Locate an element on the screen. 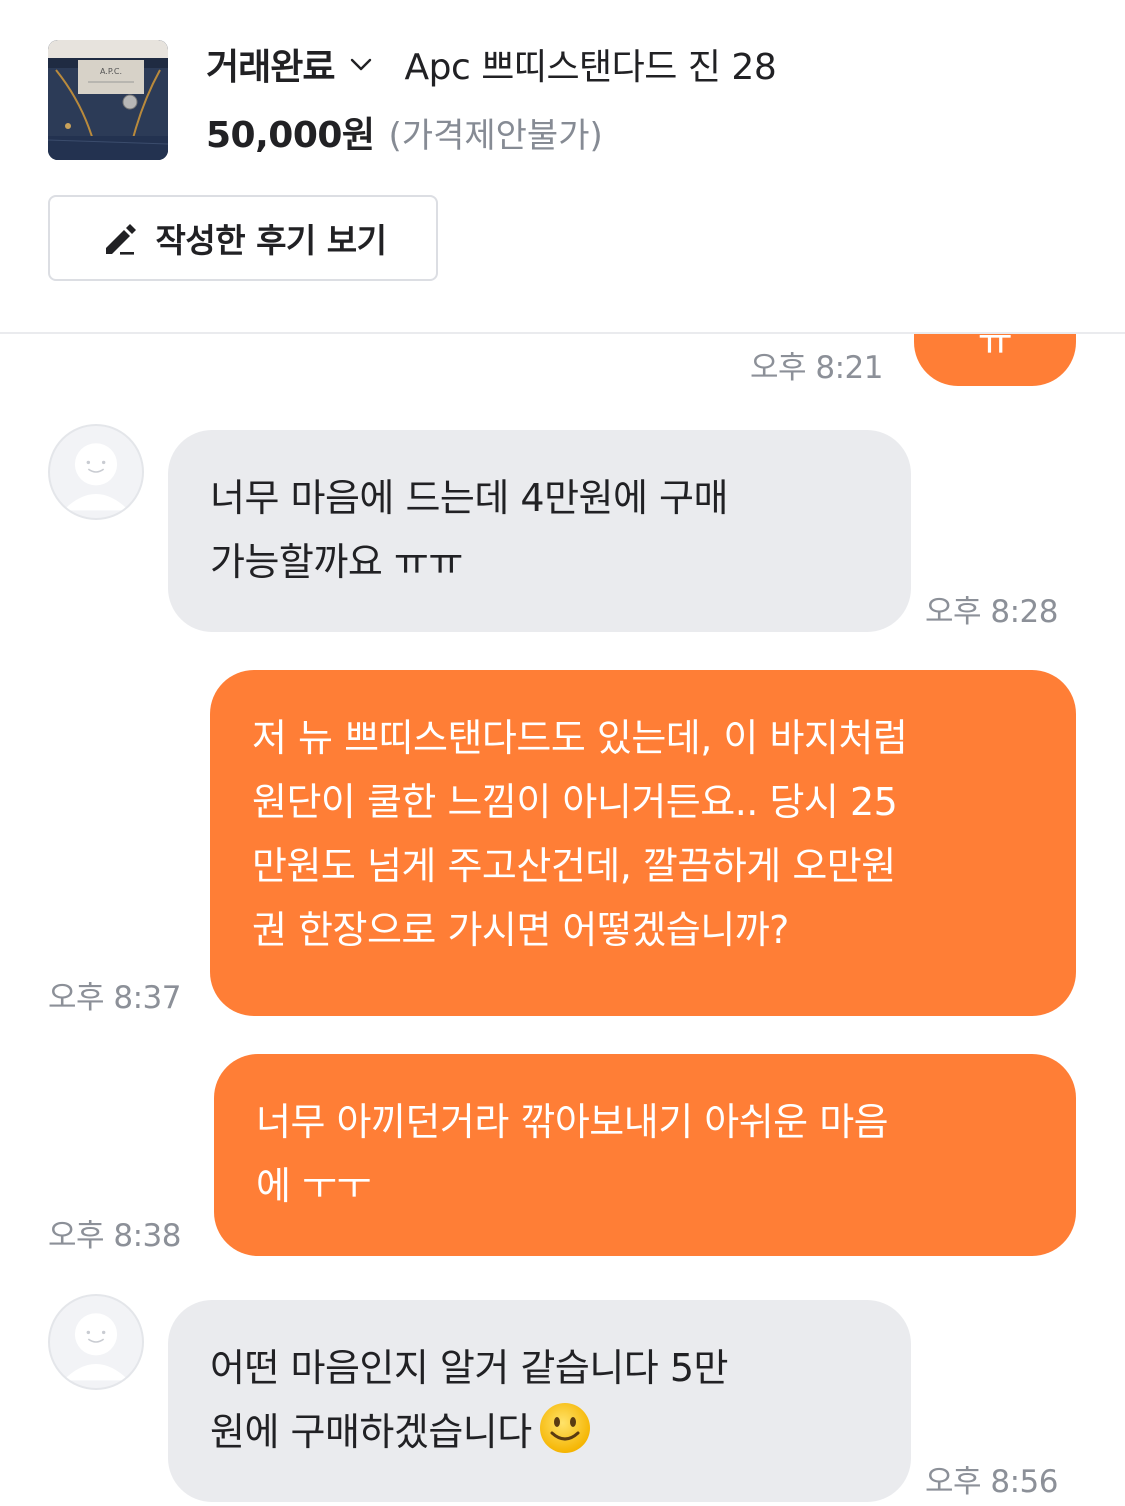  product-price: 50,000원 is located at coordinates (290, 135).